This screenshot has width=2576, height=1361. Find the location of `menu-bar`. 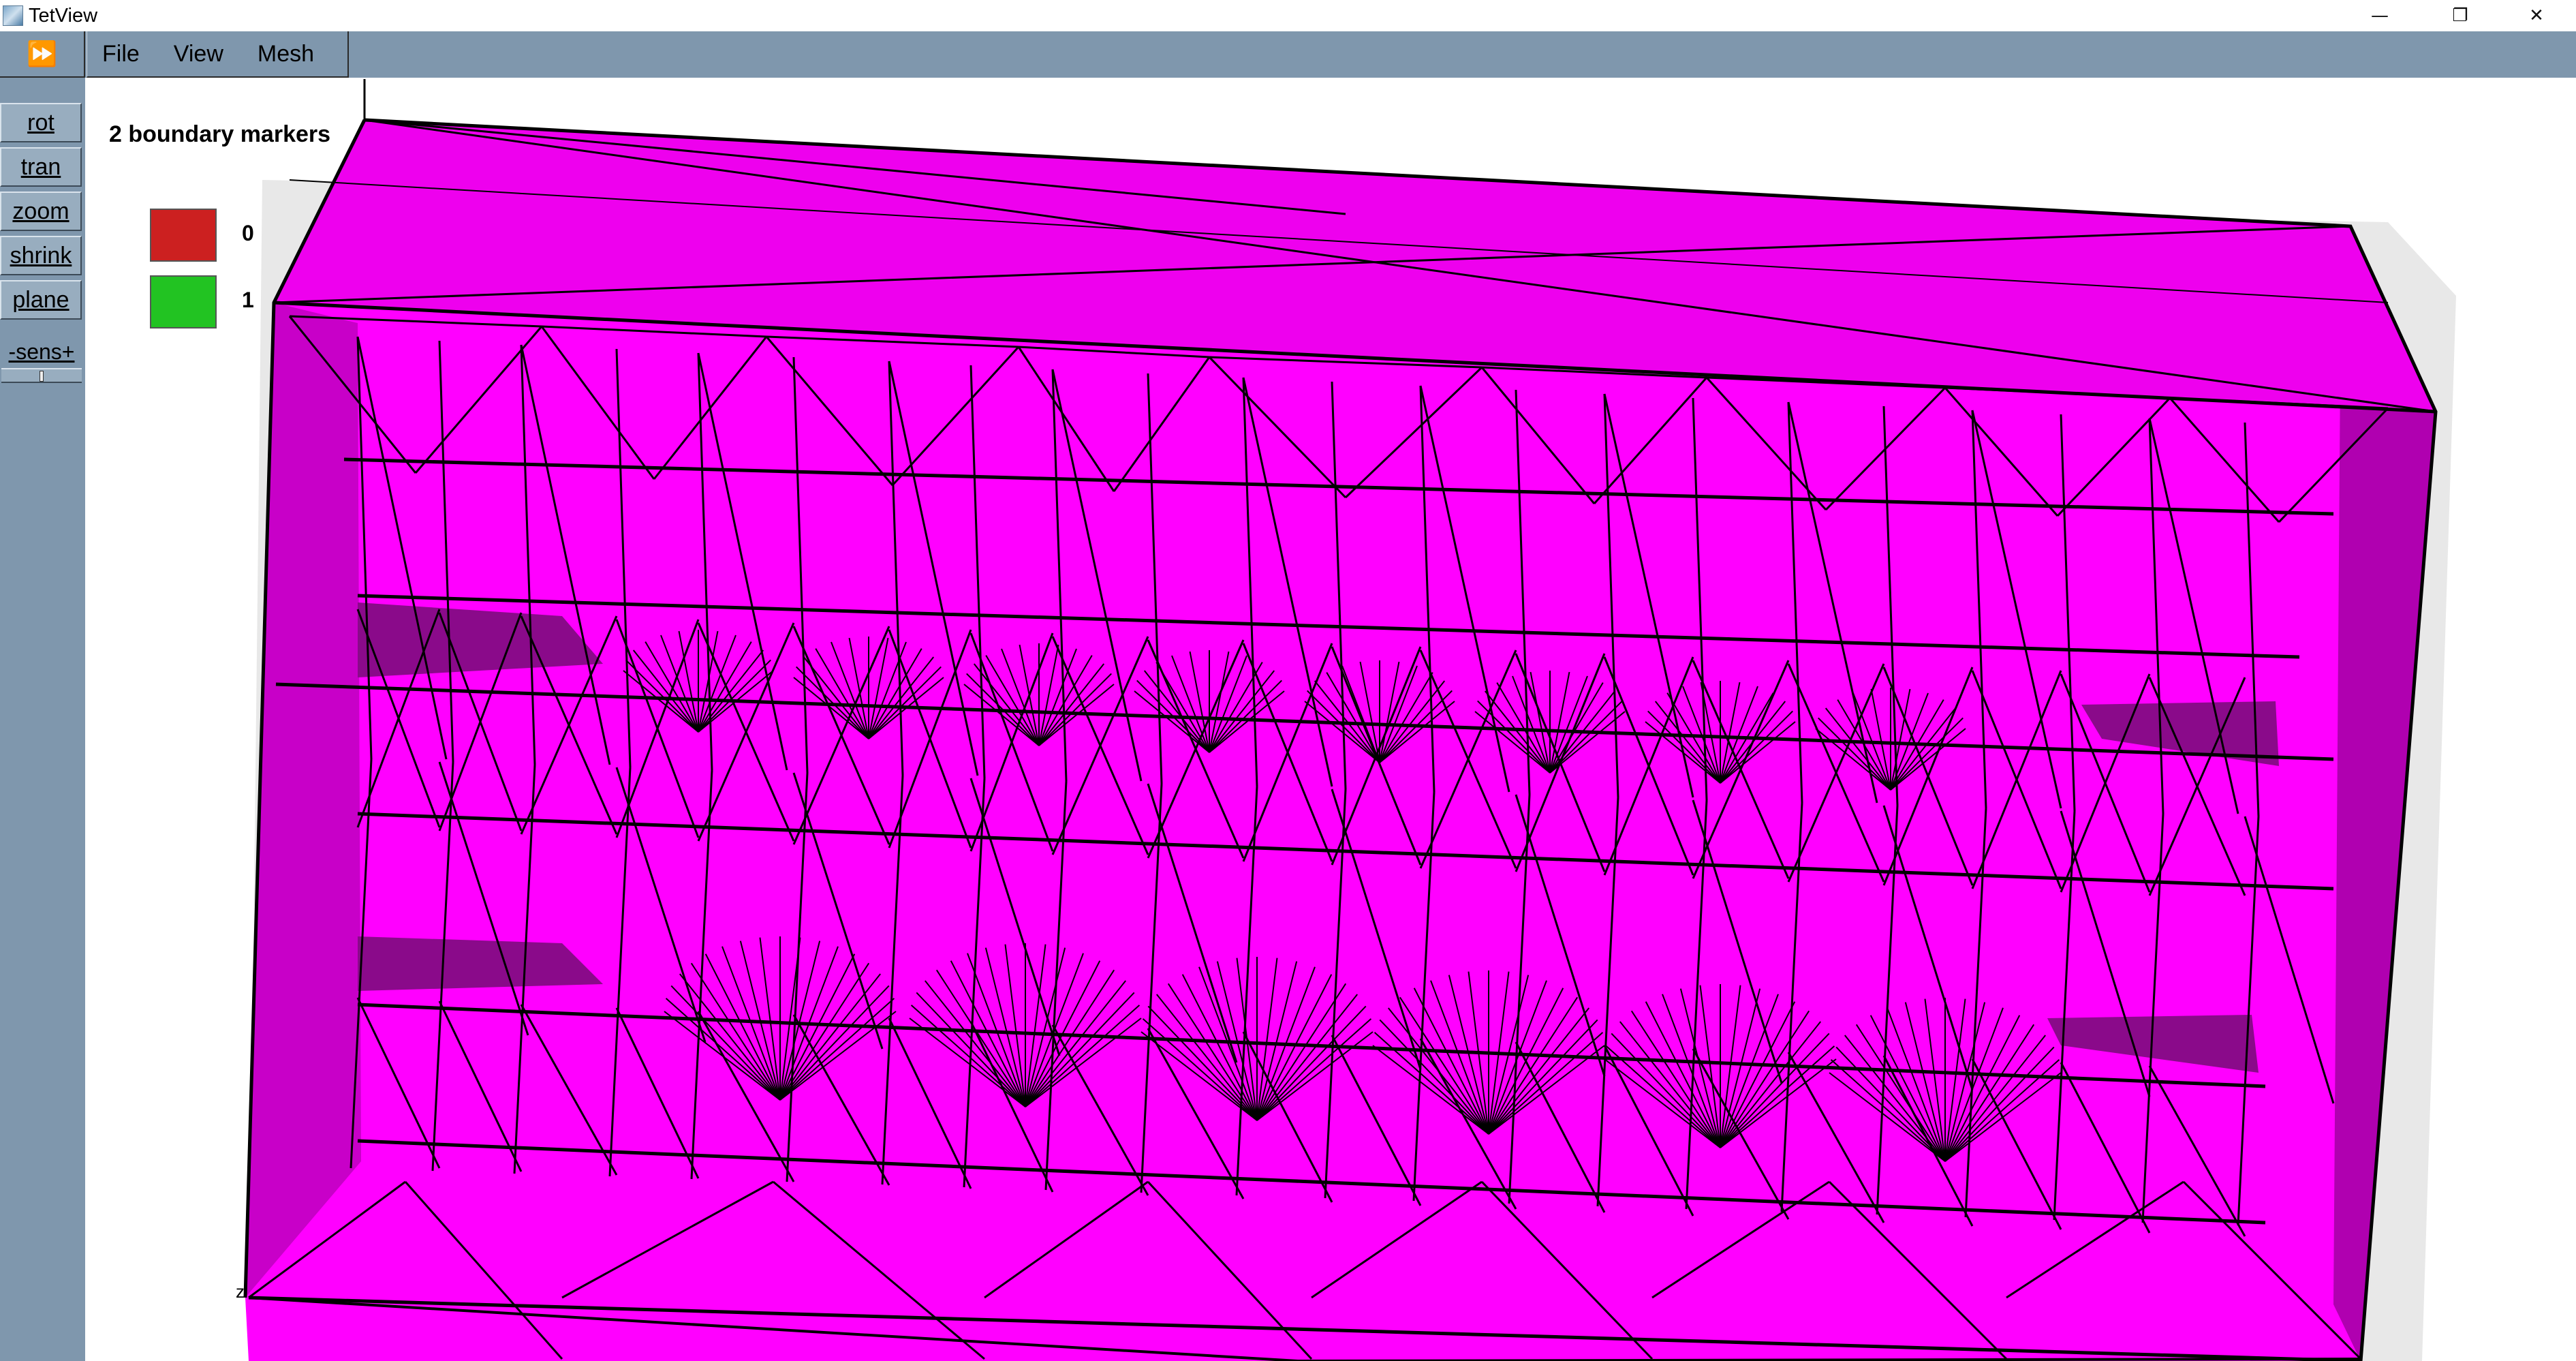

menu-bar is located at coordinates (1330, 54).